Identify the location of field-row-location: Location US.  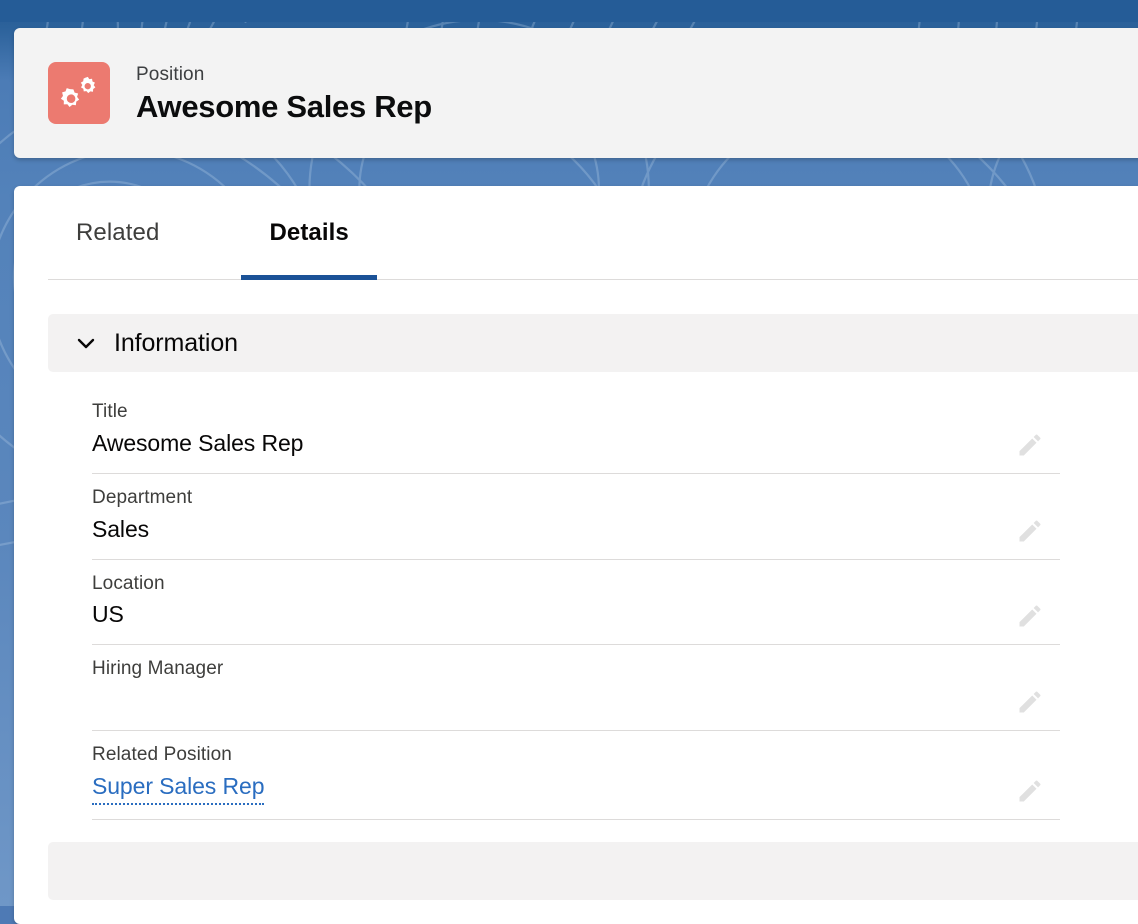
(576, 603).